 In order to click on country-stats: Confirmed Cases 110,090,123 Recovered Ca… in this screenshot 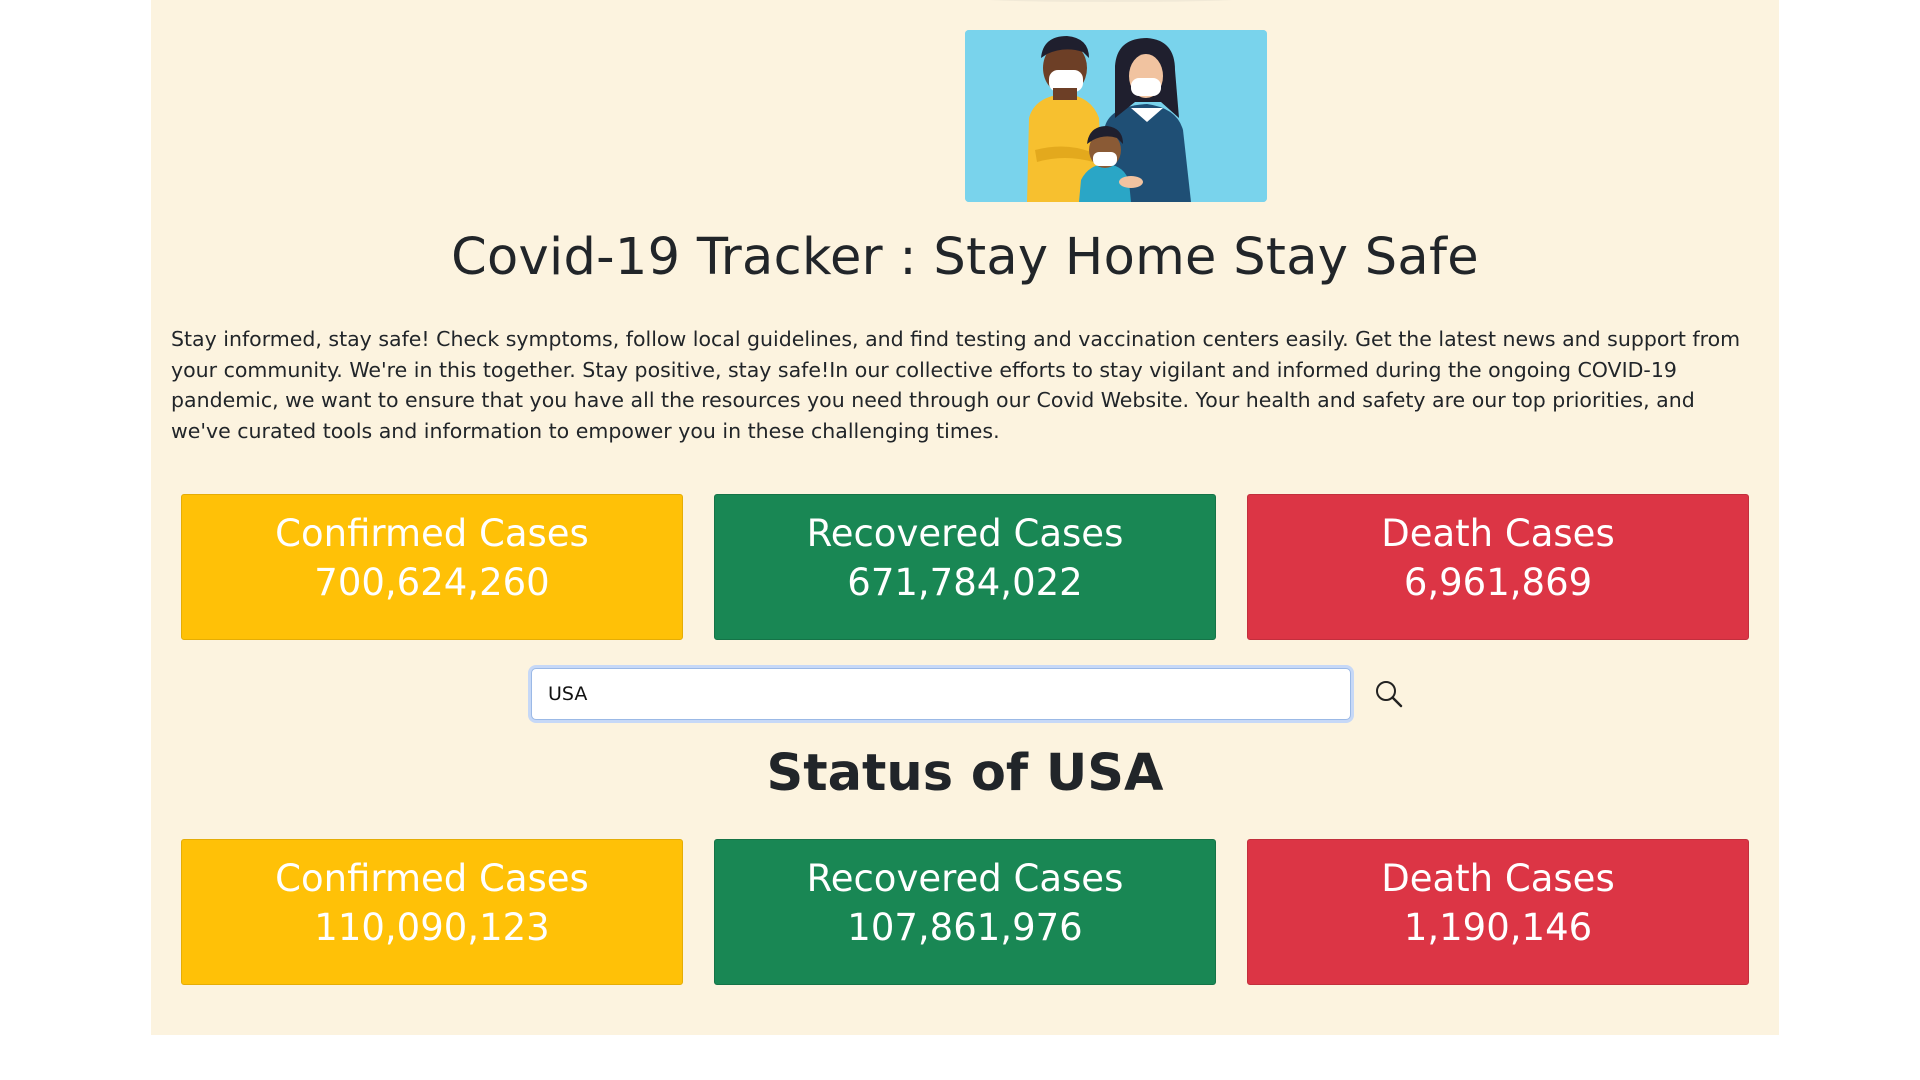, I will do `click(965, 912)`.